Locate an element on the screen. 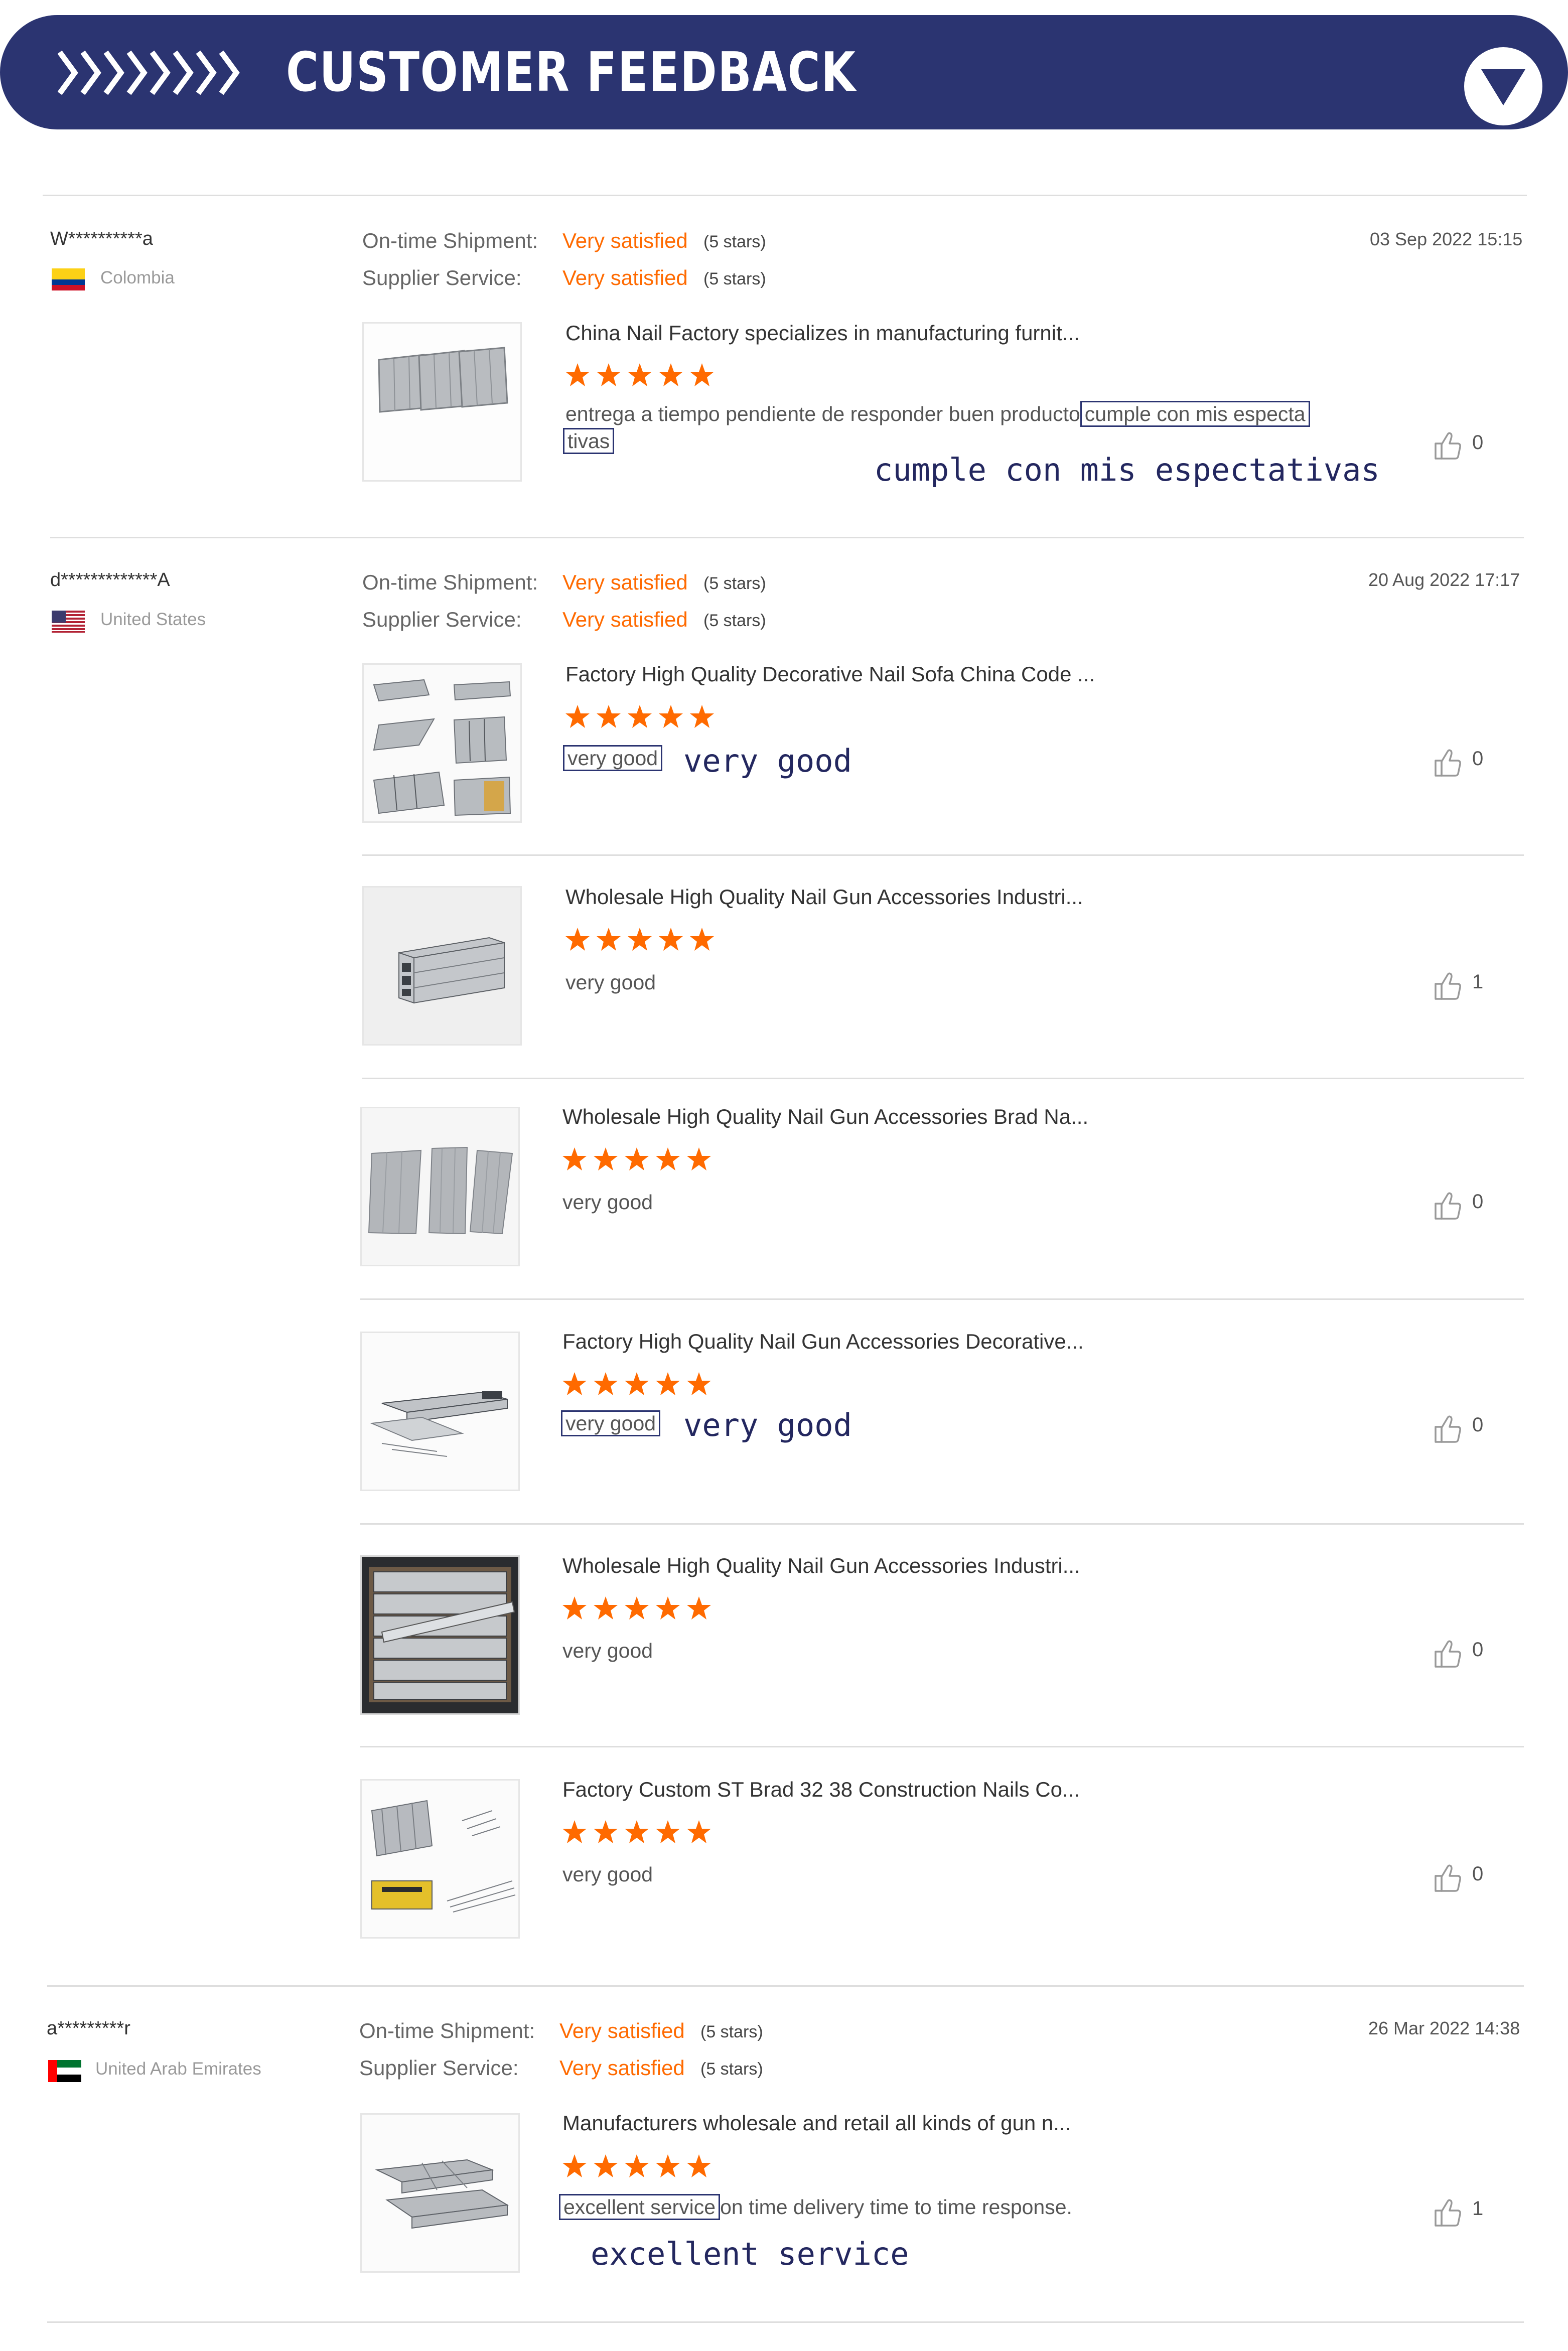 The width and height of the screenshot is (1568, 2351). chevrons-icon is located at coordinates (149, 72).